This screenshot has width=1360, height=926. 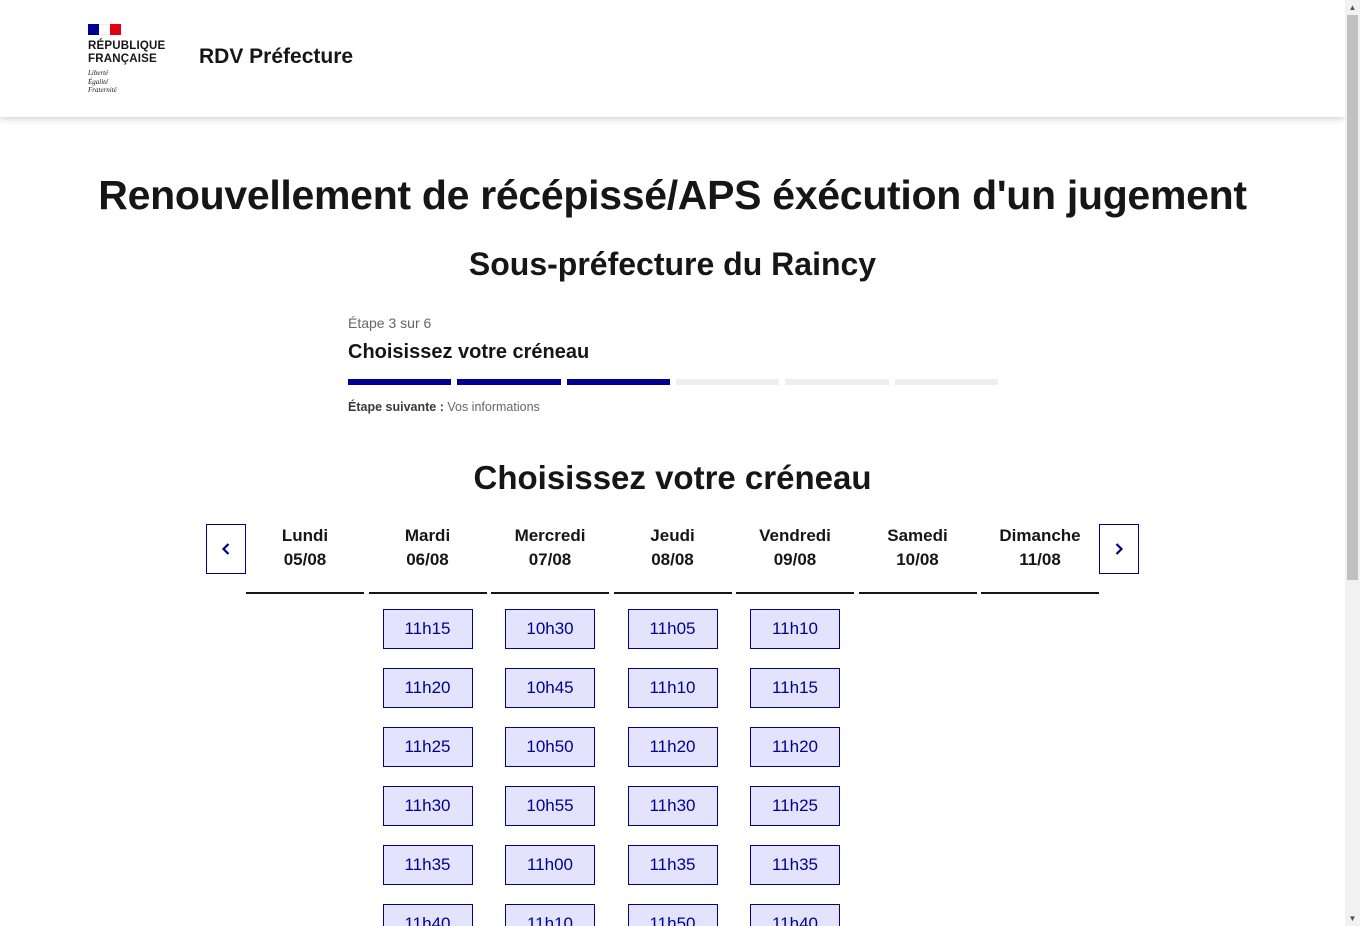 I want to click on stepper-next-label: Étape suivante :, so click(x=396, y=407).